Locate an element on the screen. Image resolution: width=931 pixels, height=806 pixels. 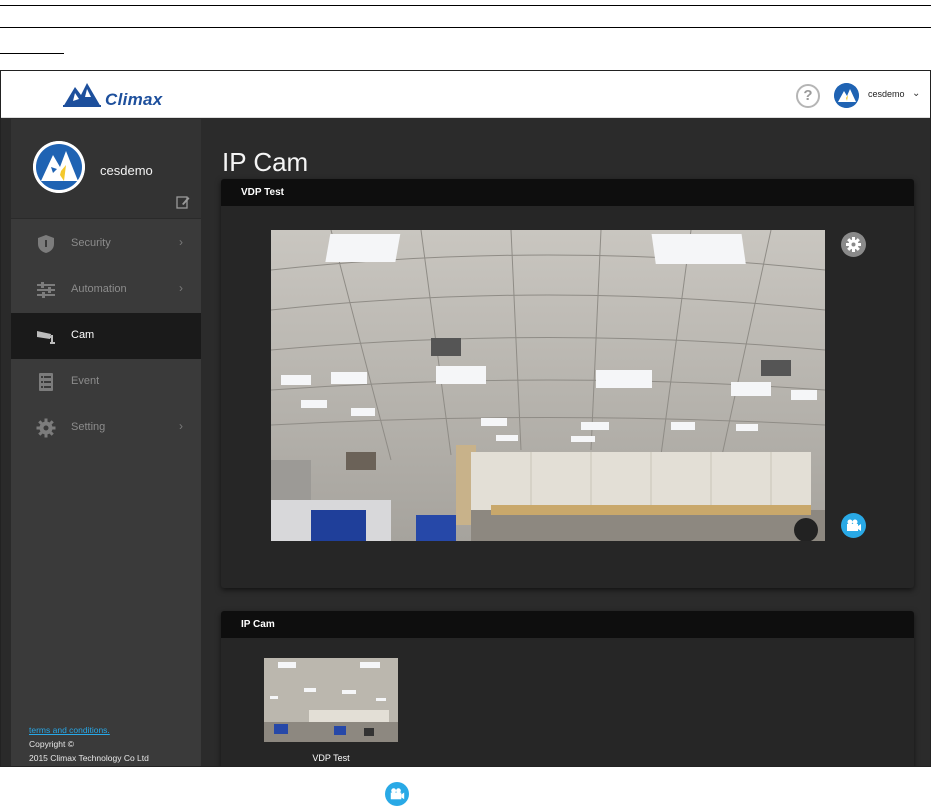
user-name: cesdemo is located at coordinates (886, 94).